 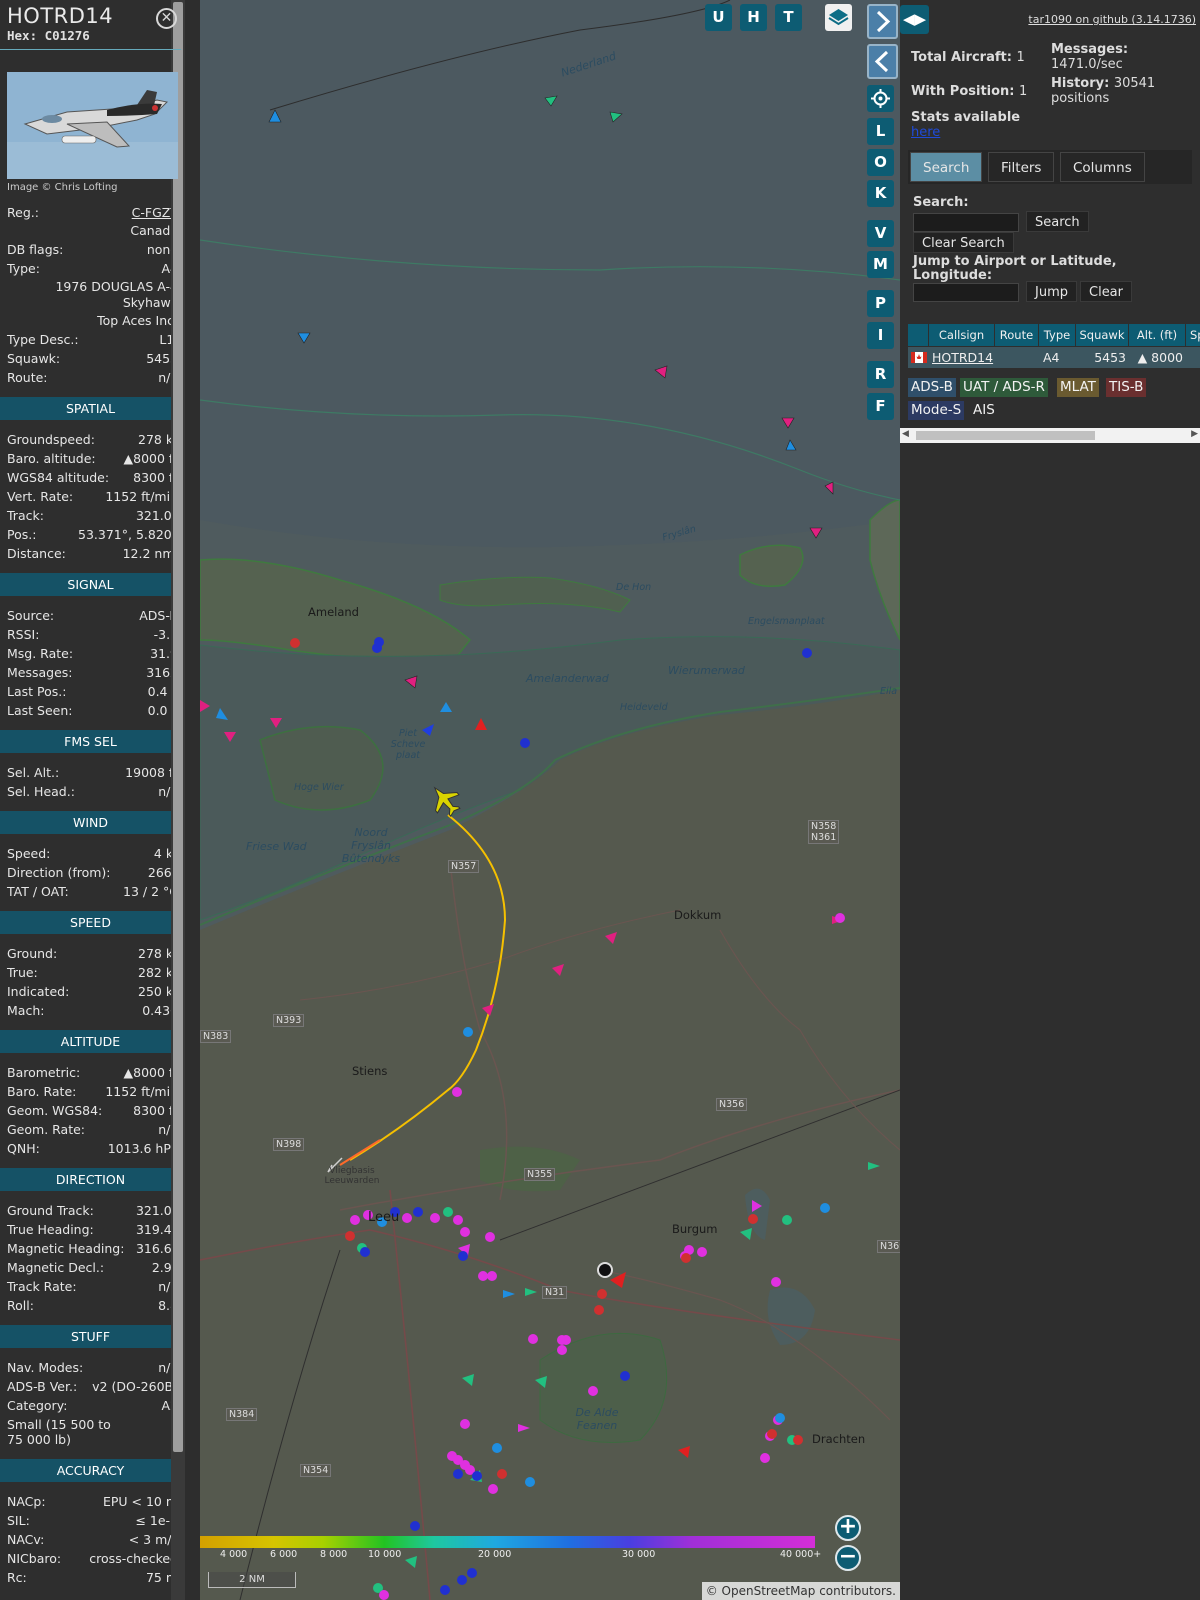 What do you see at coordinates (90, 1179) in the screenshot?
I see `section-header-direction: DIRECTION` at bounding box center [90, 1179].